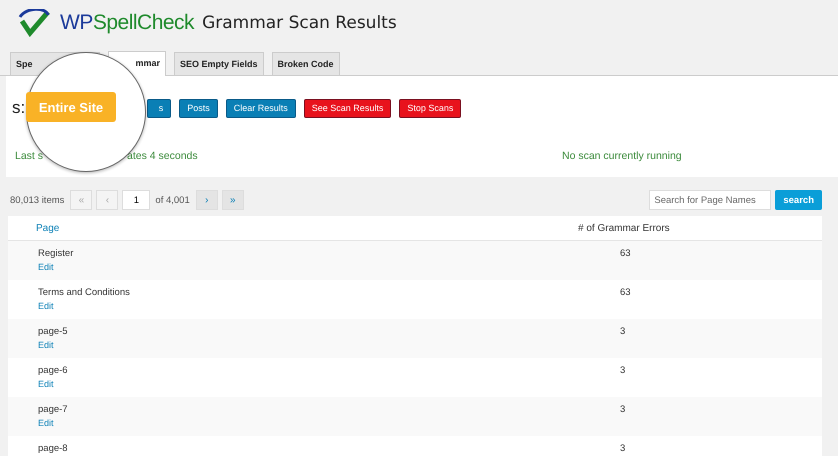 This screenshot has height=456, width=838. What do you see at coordinates (34, 228) in the screenshot?
I see `column-header: Page` at bounding box center [34, 228].